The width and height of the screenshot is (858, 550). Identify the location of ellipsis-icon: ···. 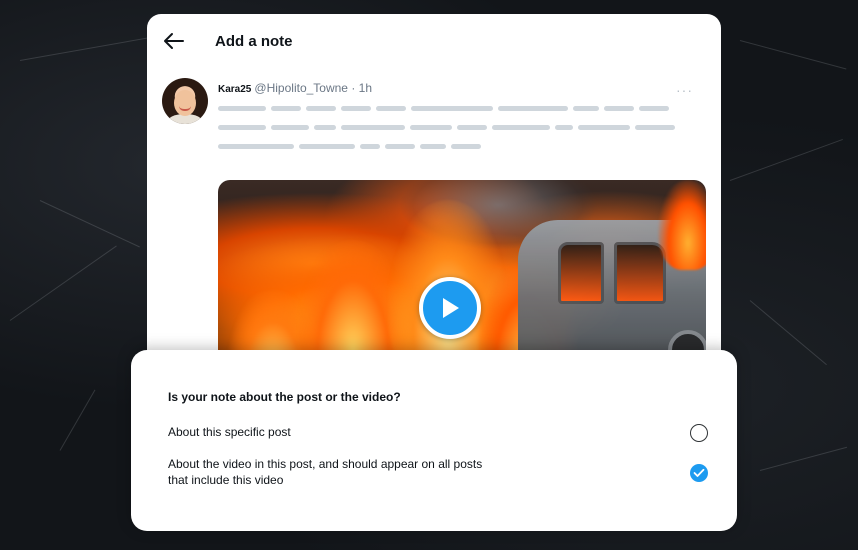
(684, 90).